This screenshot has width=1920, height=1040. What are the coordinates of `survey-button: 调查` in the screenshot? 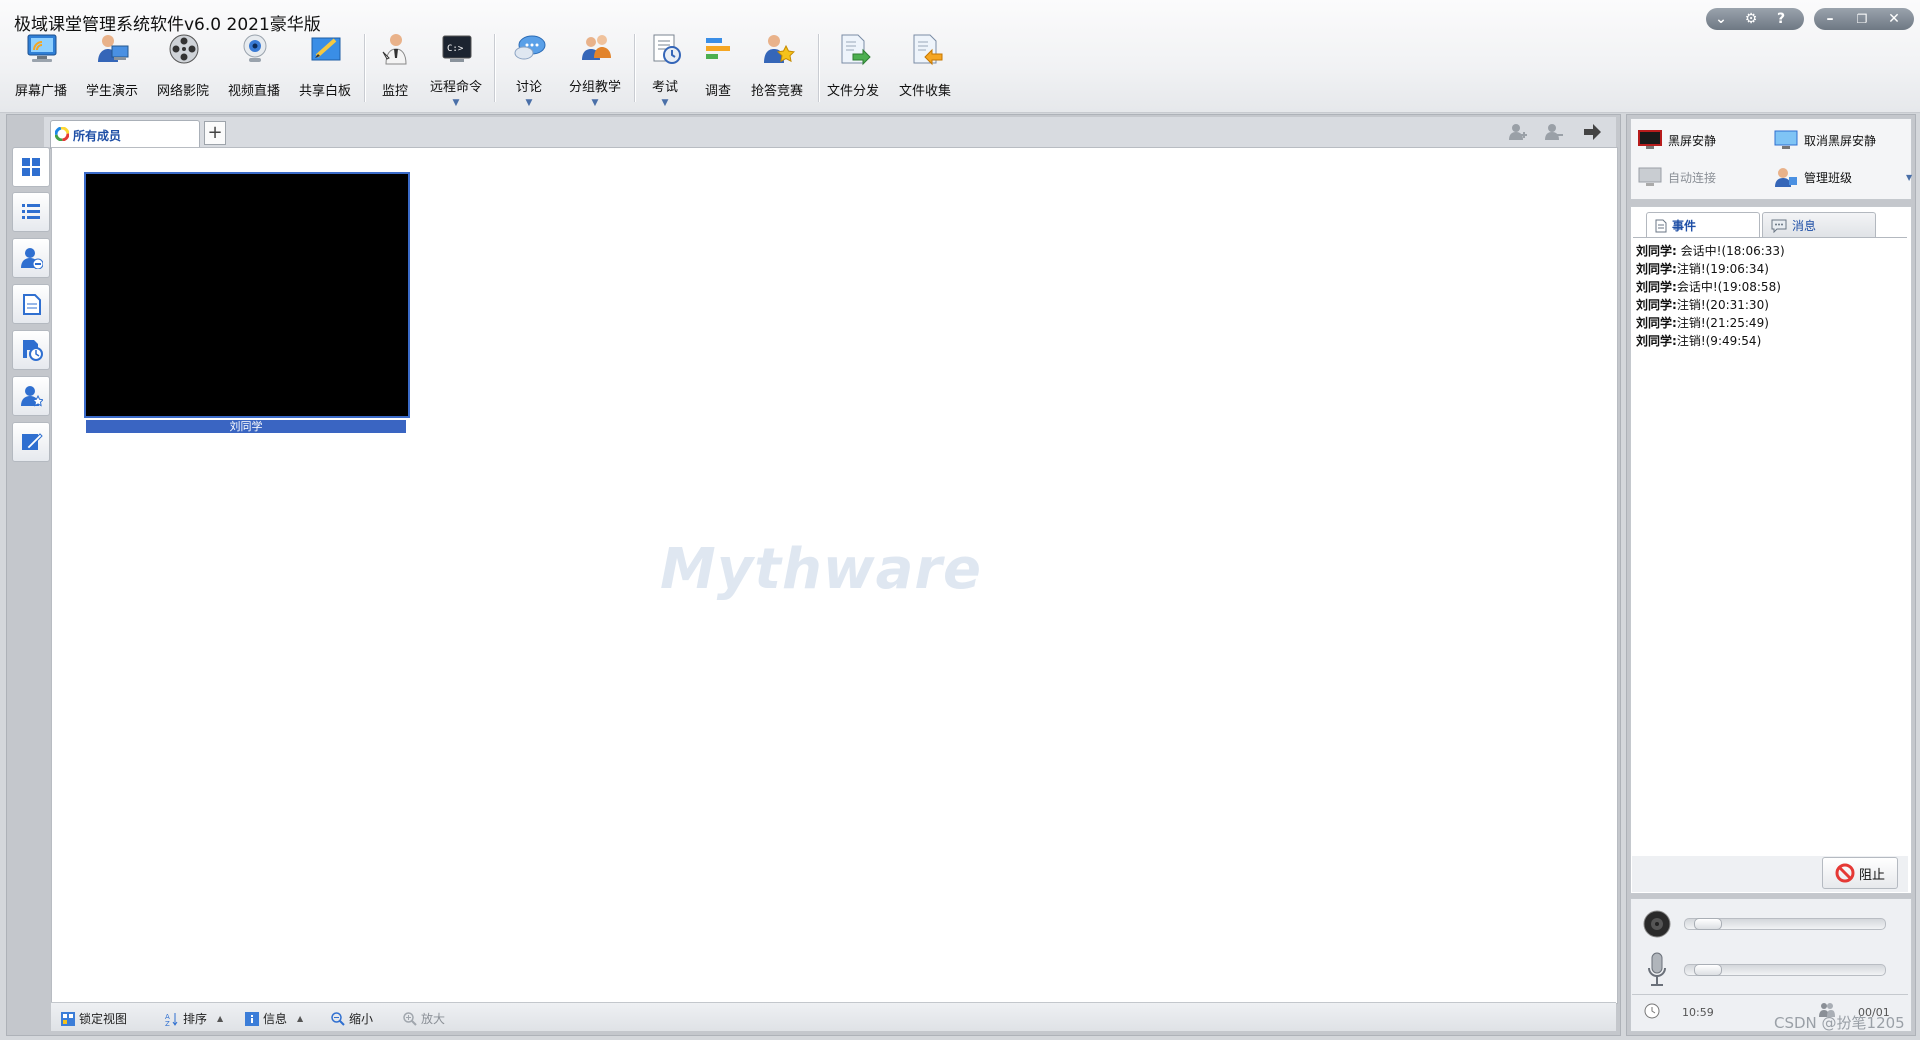 It's located at (718, 67).